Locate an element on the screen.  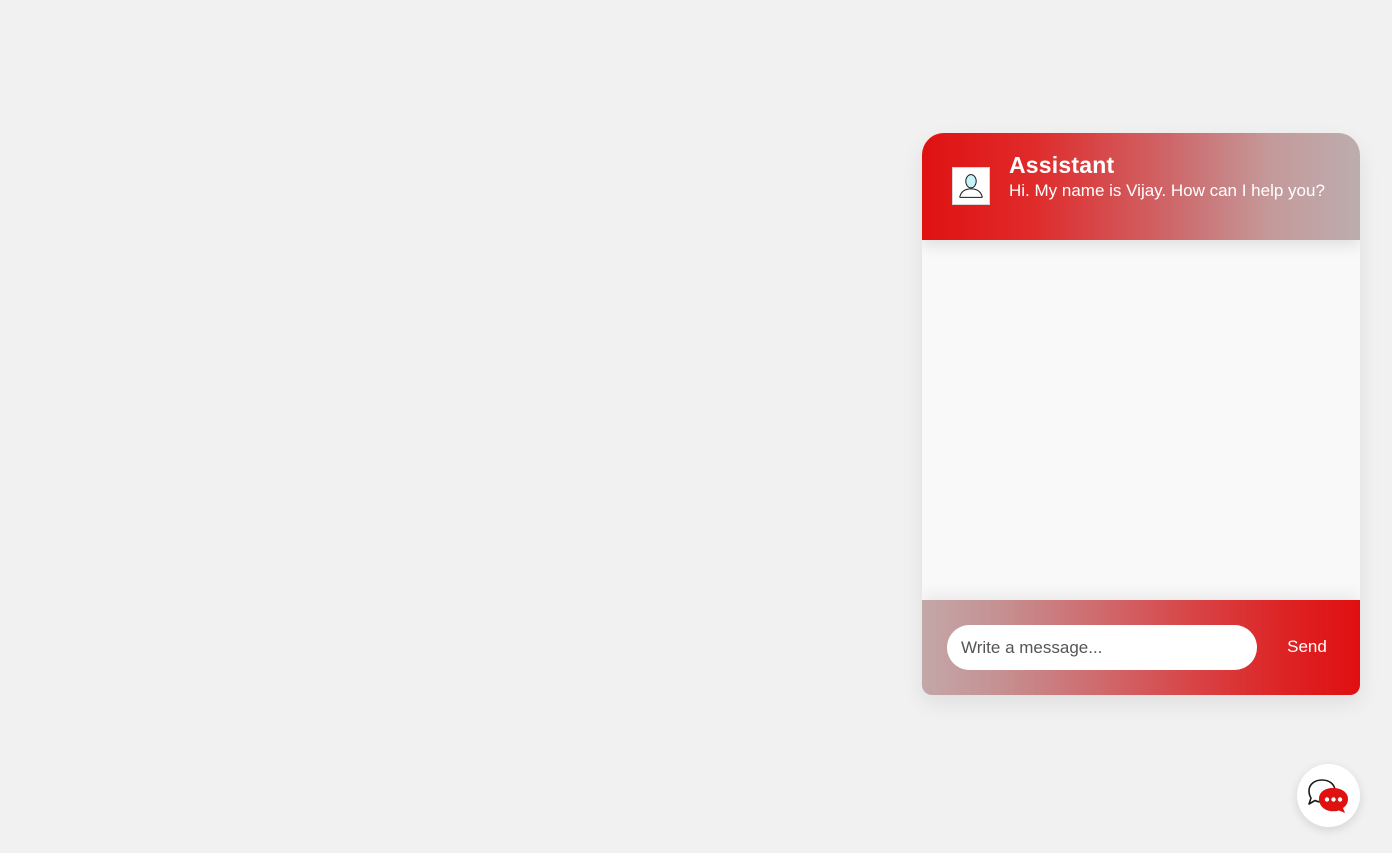
send-button: Send is located at coordinates (1307, 647).